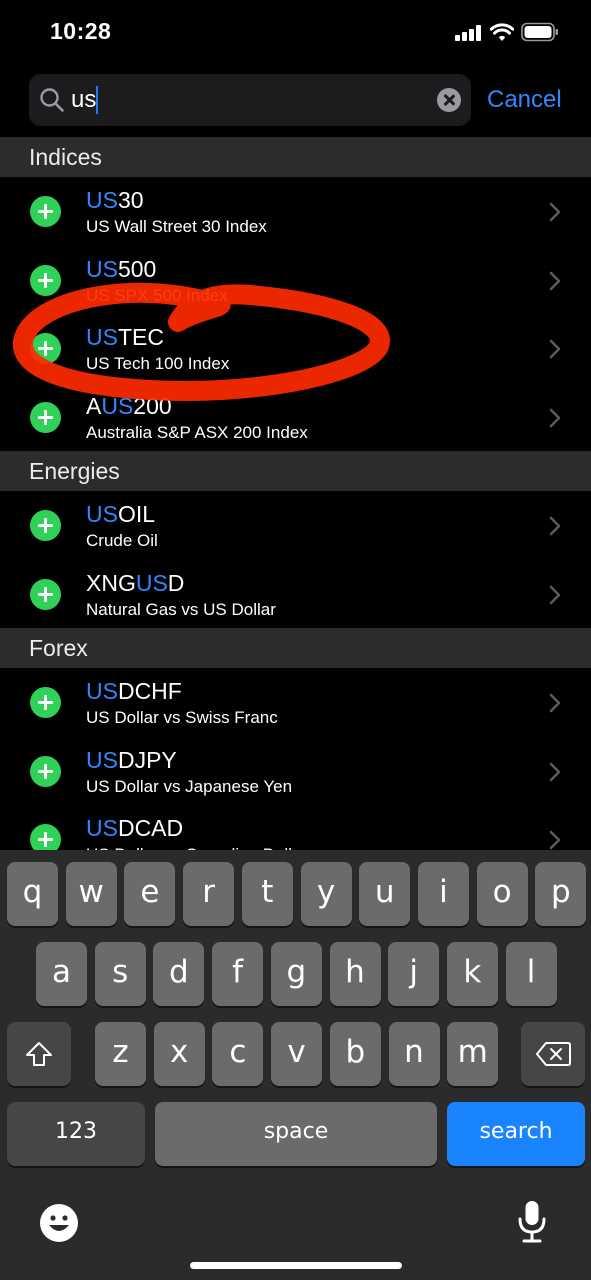  What do you see at coordinates (157, 295) in the screenshot?
I see `instrument-description: US SPX 500 Index` at bounding box center [157, 295].